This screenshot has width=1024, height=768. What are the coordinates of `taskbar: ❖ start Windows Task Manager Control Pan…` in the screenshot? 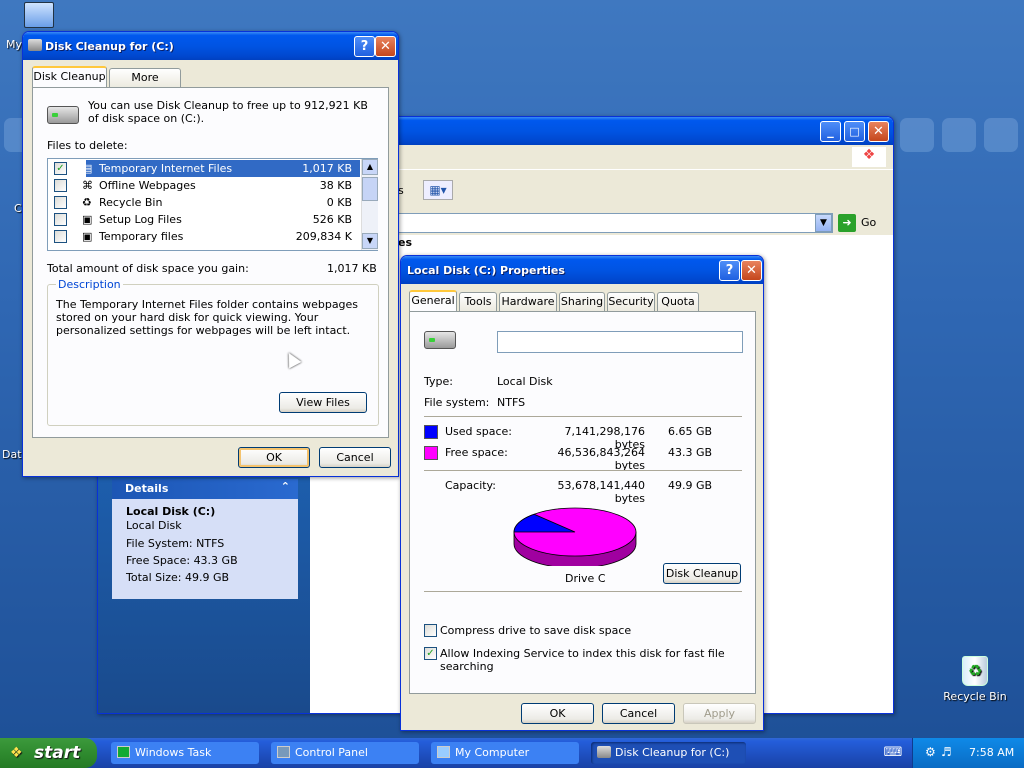 It's located at (512, 753).